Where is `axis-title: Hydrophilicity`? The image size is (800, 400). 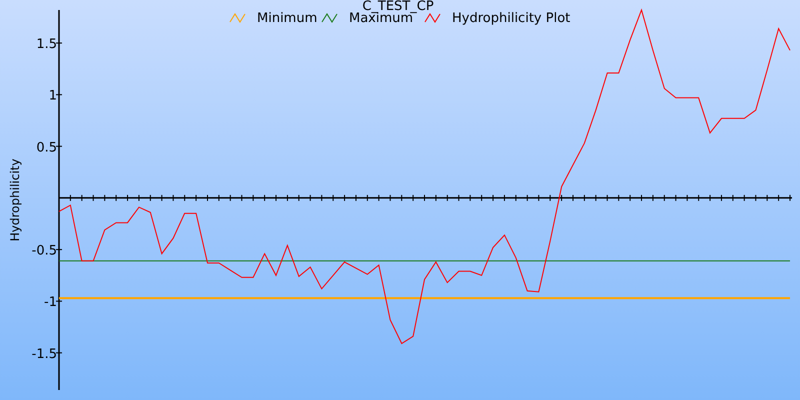 axis-title: Hydrophilicity is located at coordinates (15, 200).